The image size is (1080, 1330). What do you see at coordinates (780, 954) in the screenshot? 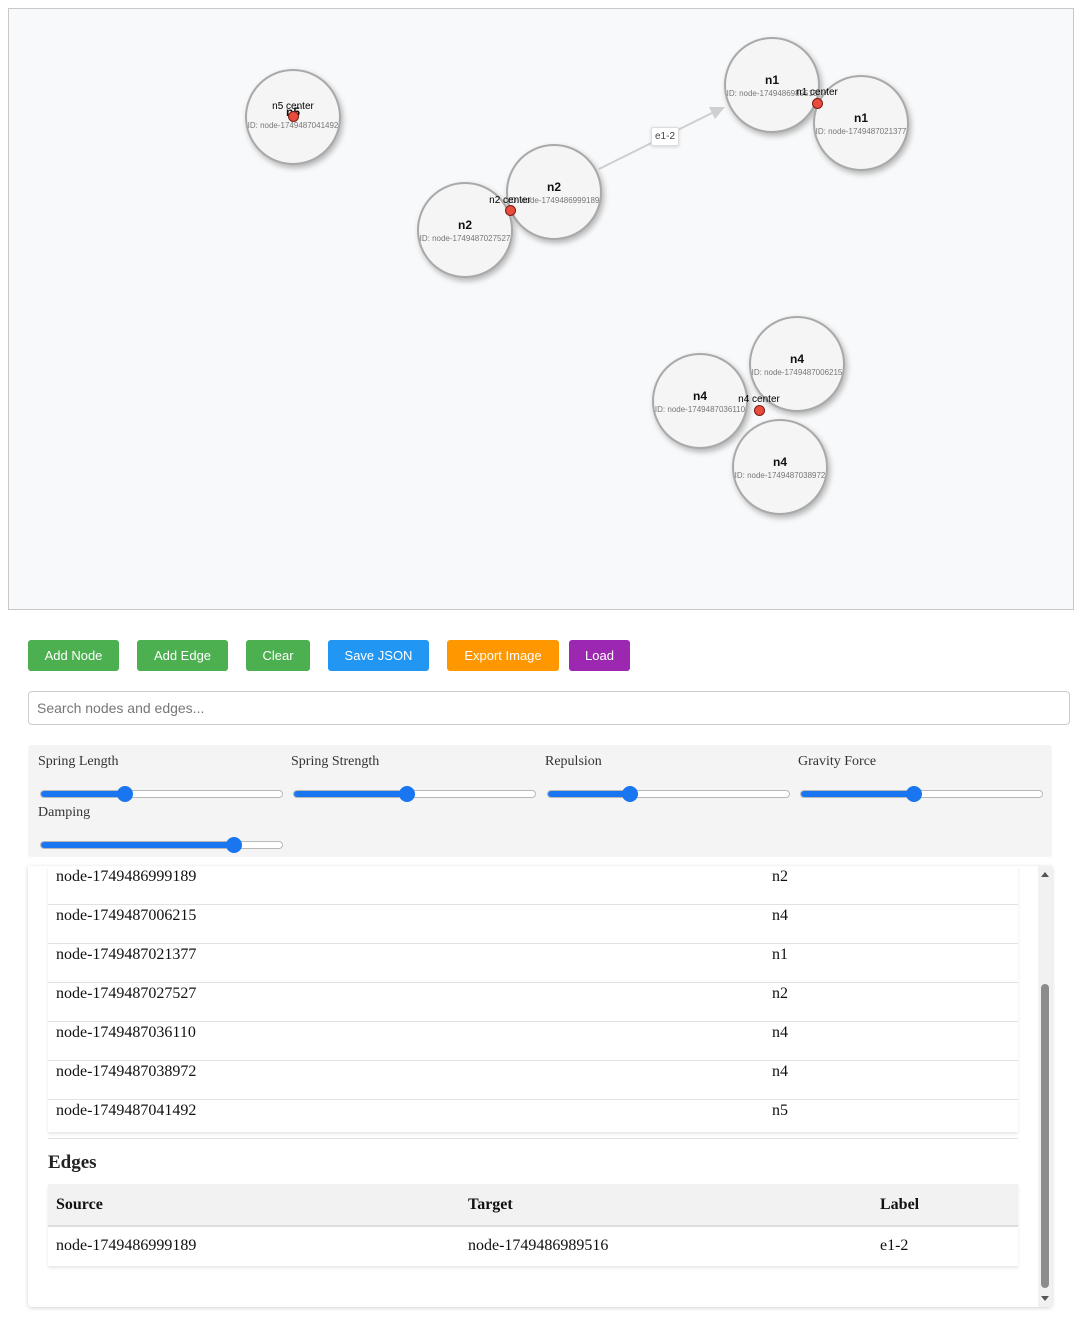
I see `node-label-cell: n1` at bounding box center [780, 954].